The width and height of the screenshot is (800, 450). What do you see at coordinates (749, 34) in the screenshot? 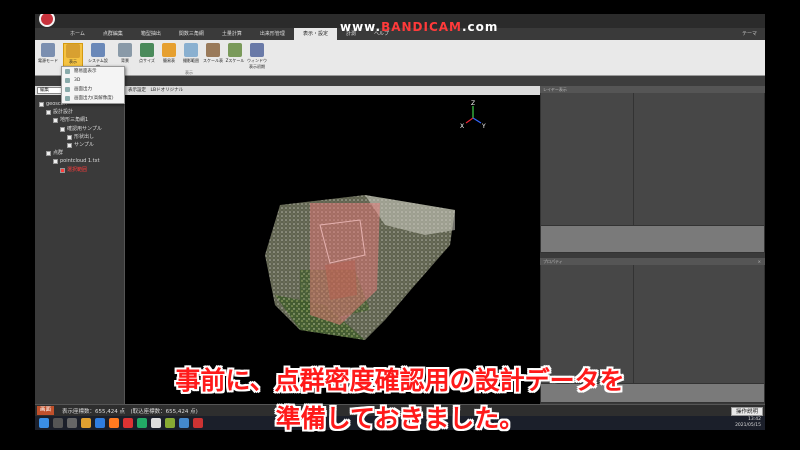
I see `theme-menu: テーマ` at bounding box center [749, 34].